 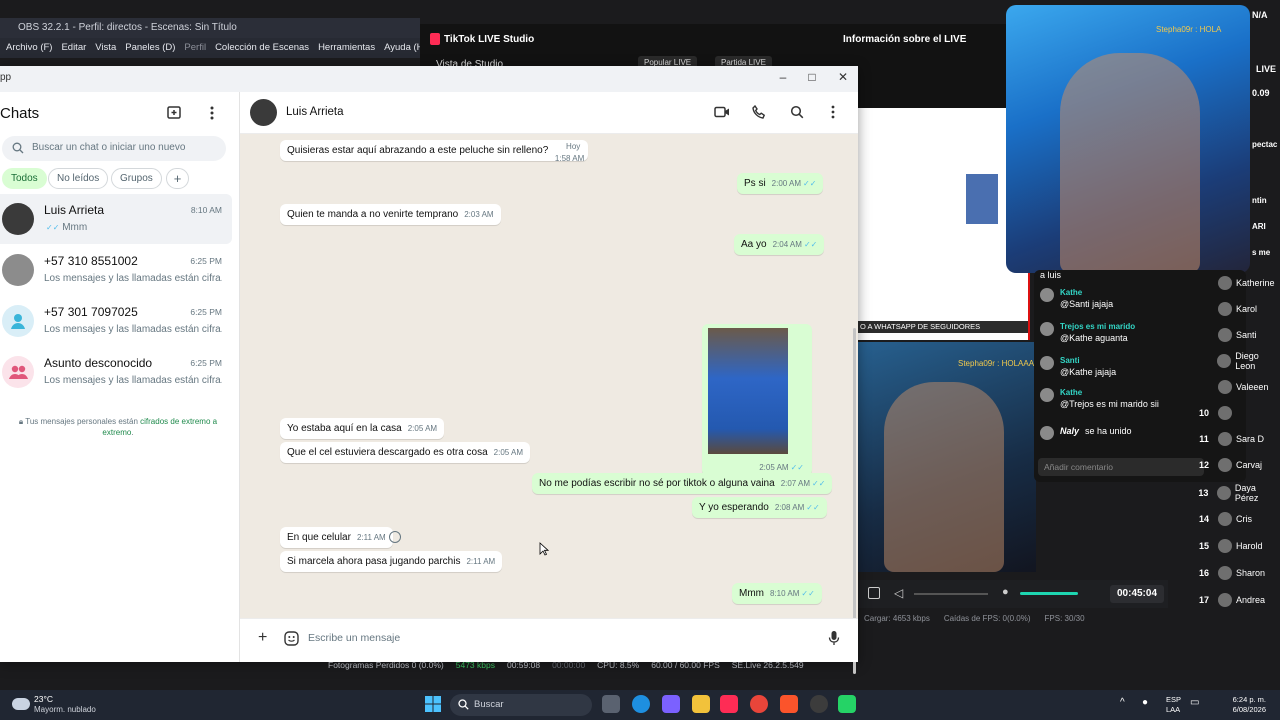 I want to click on leaderboard-row: 13 Daya Pérez, so click(x=1235, y=493).